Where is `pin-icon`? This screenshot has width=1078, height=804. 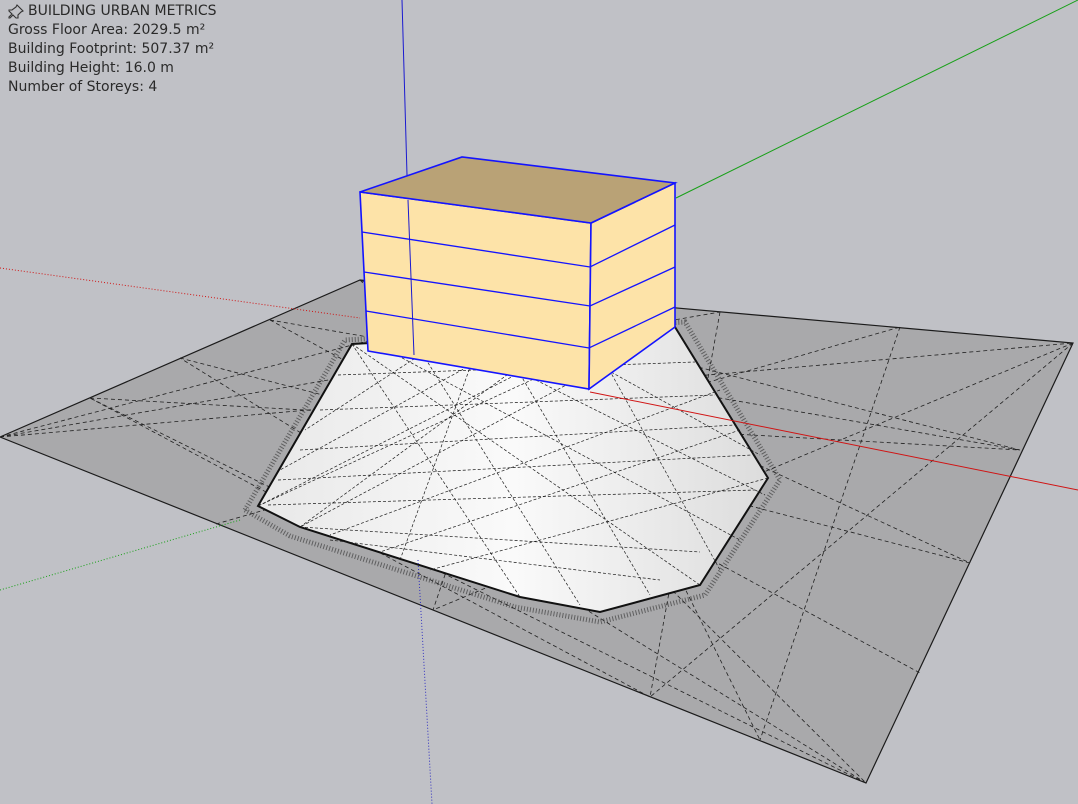
pin-icon is located at coordinates (16, 11).